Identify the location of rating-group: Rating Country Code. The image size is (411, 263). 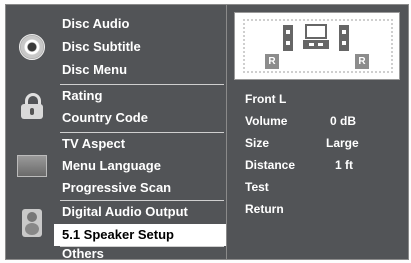
(116, 108).